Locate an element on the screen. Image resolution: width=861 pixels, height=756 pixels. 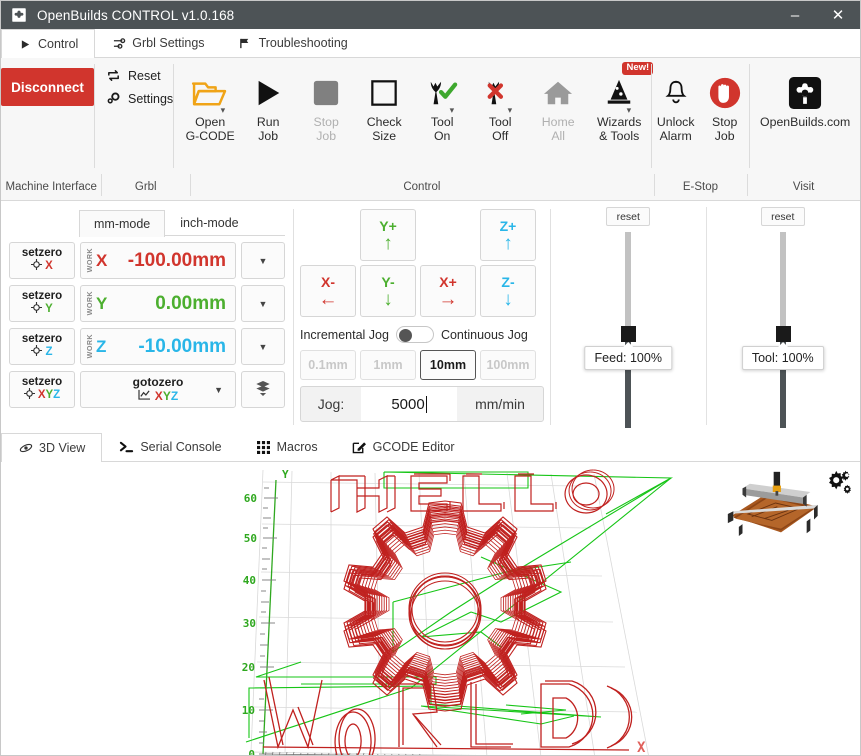
jog-z-plus-button: Z+ ↑ is located at coordinates (508, 235).